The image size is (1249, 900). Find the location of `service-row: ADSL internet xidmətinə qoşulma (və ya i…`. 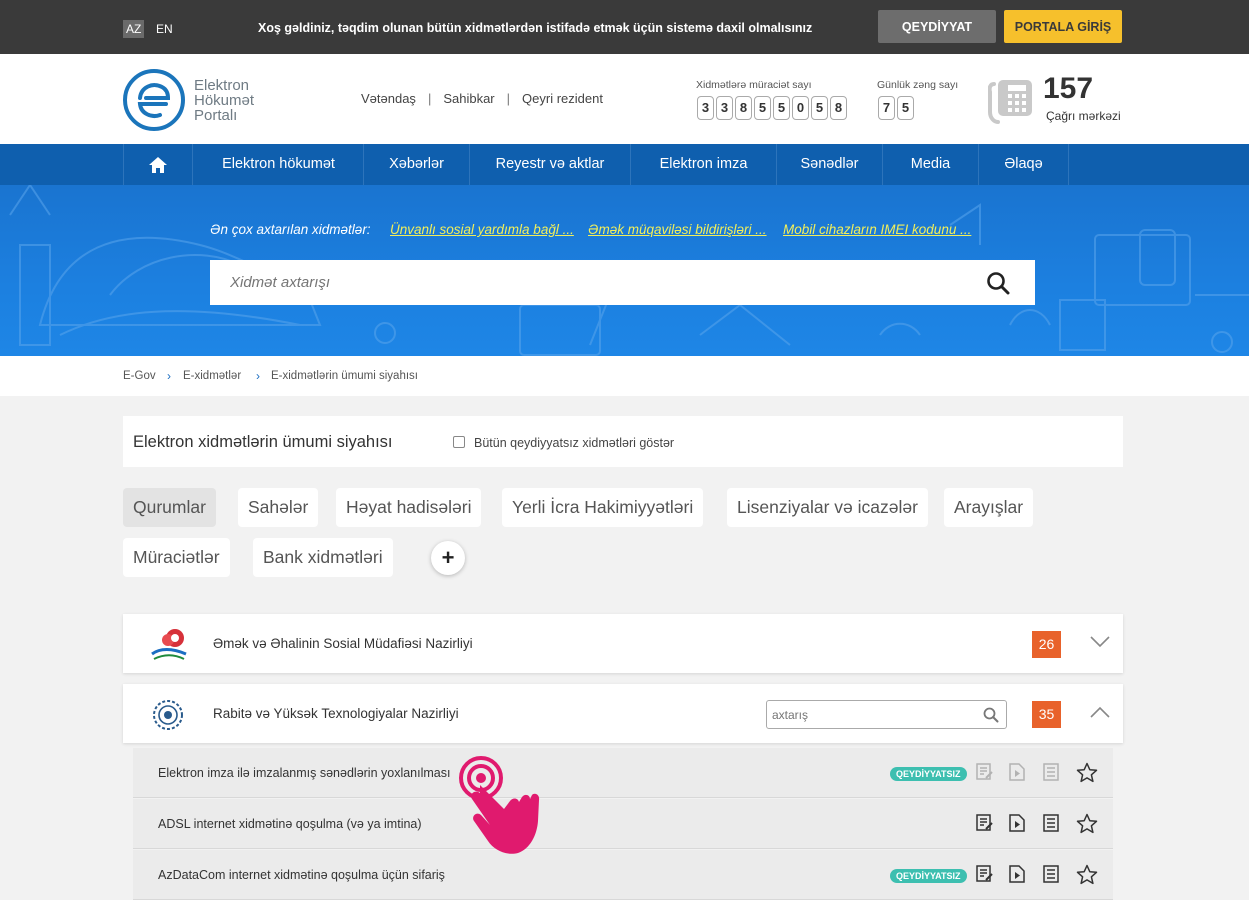

service-row: ADSL internet xidmətinə qoşulma (və ya i… is located at coordinates (623, 824).